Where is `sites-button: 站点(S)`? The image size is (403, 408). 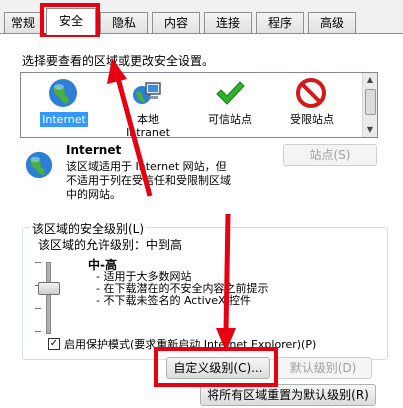 sites-button: 站点(S) is located at coordinates (330, 155).